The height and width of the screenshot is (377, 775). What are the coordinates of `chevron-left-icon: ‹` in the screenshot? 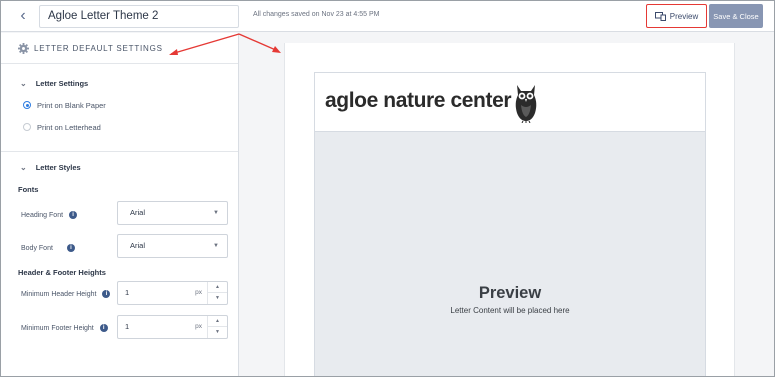 It's located at (23, 15).